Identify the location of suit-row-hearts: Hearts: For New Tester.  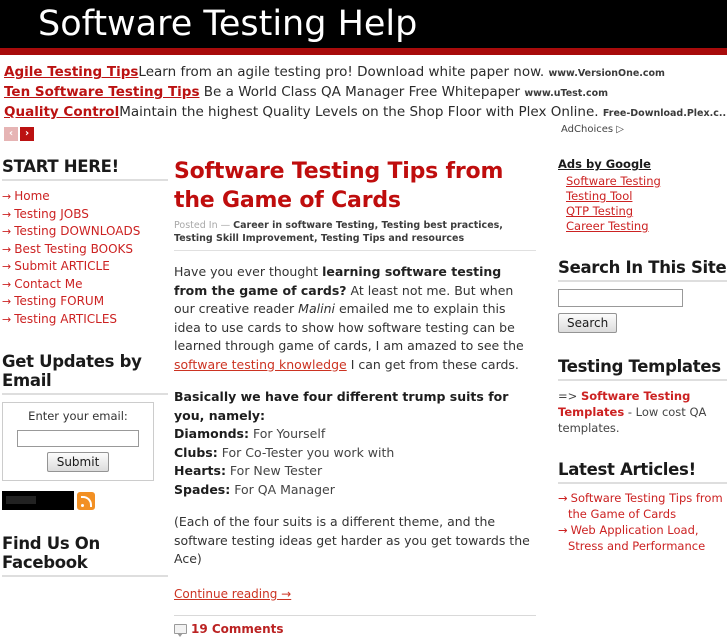
(355, 471).